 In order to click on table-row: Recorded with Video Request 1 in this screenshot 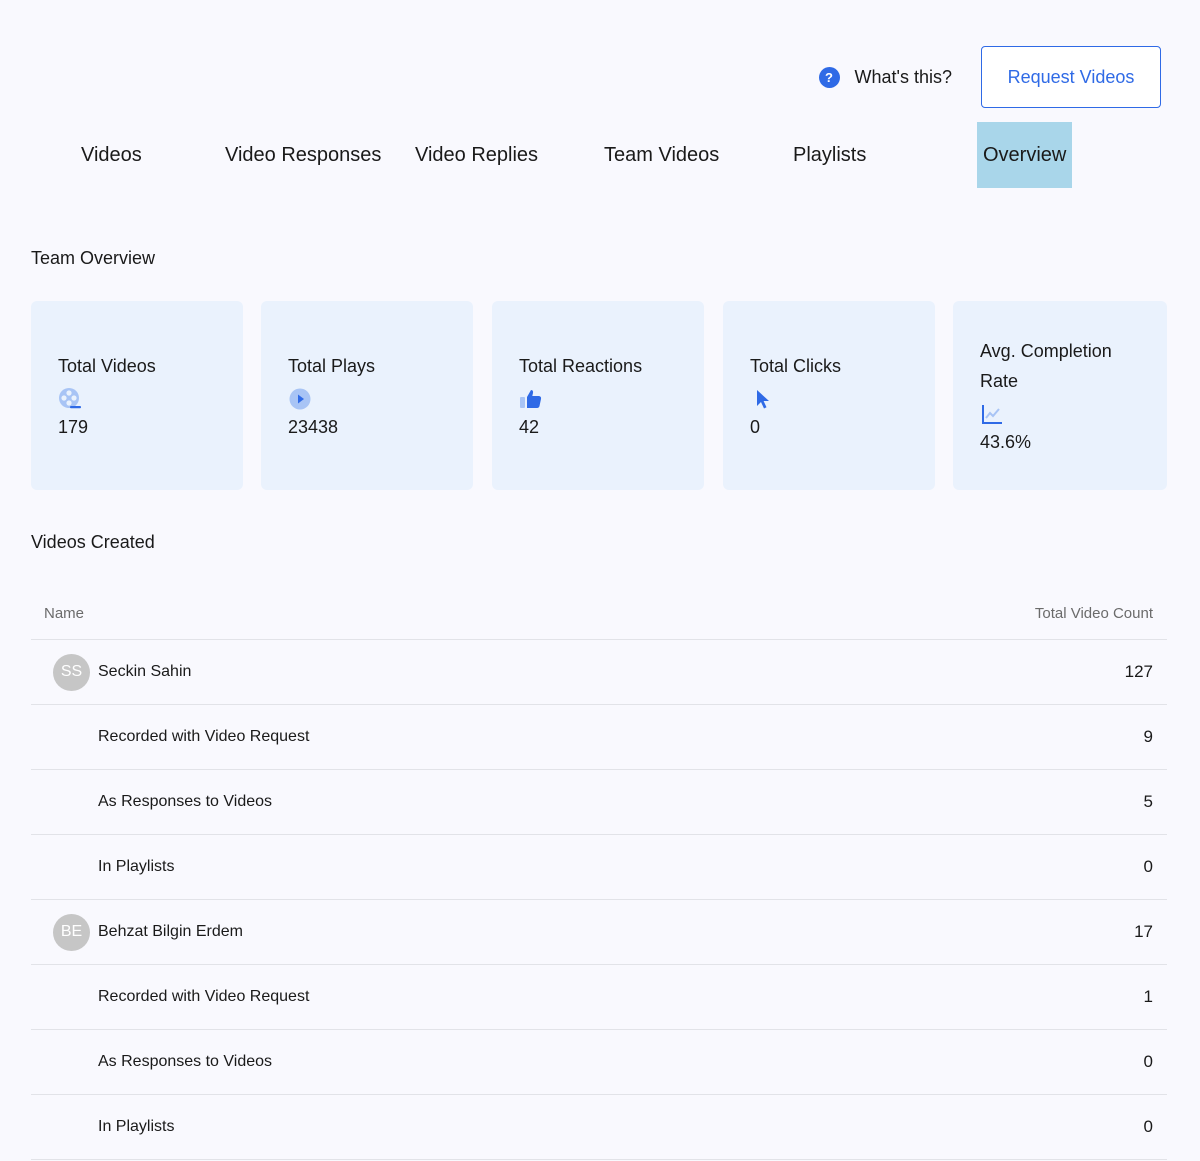, I will do `click(599, 997)`.